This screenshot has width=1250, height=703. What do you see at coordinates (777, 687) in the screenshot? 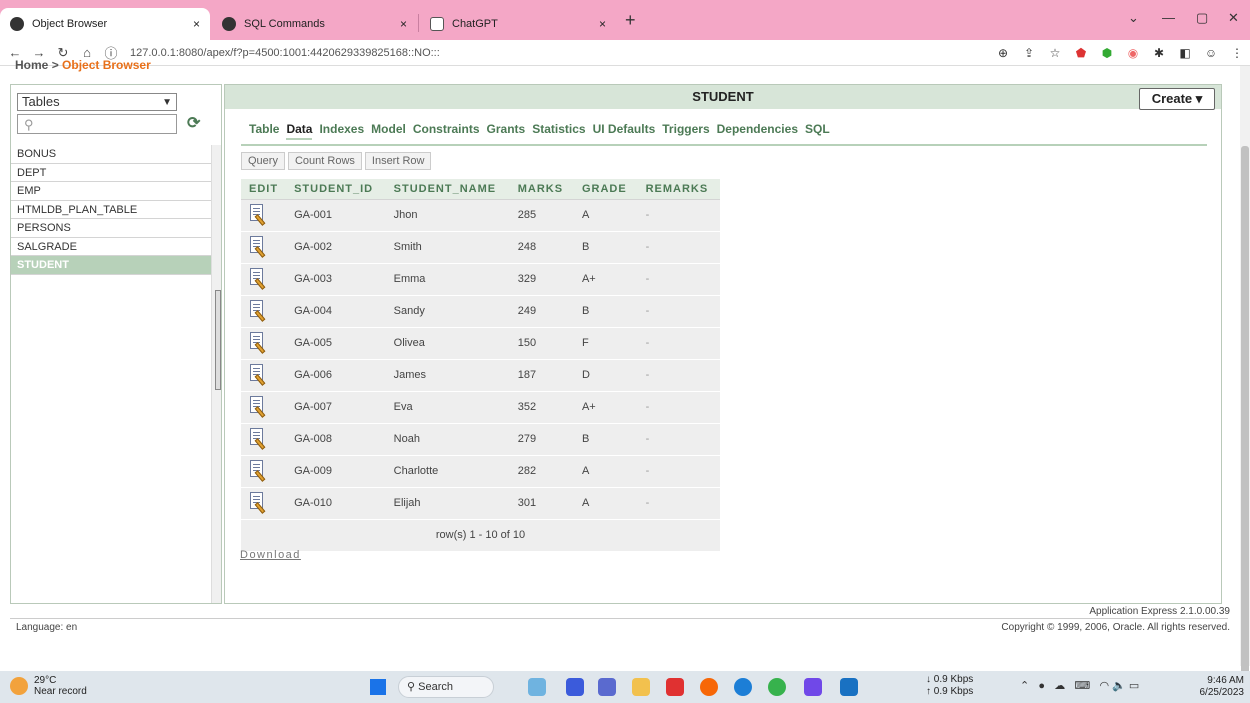
I see `taskbar-chrome-icon` at bounding box center [777, 687].